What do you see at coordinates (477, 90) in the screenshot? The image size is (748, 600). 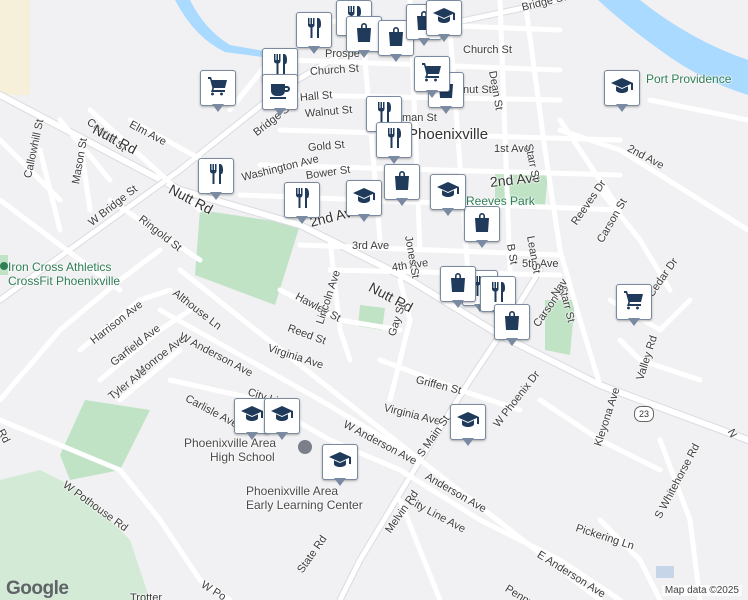 I see `street-label: nut St` at bounding box center [477, 90].